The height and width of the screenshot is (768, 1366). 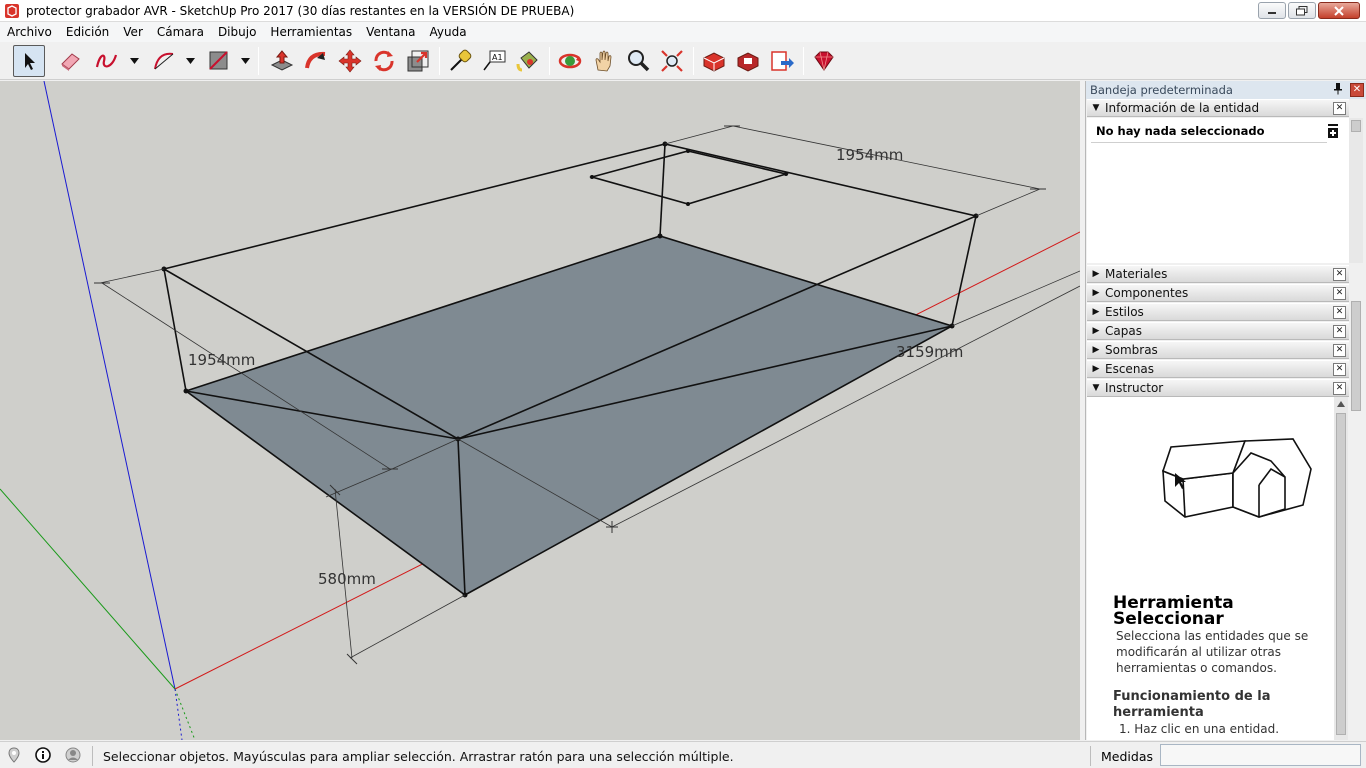 I want to click on dimension-label-length: 3159mm, so click(x=929, y=352).